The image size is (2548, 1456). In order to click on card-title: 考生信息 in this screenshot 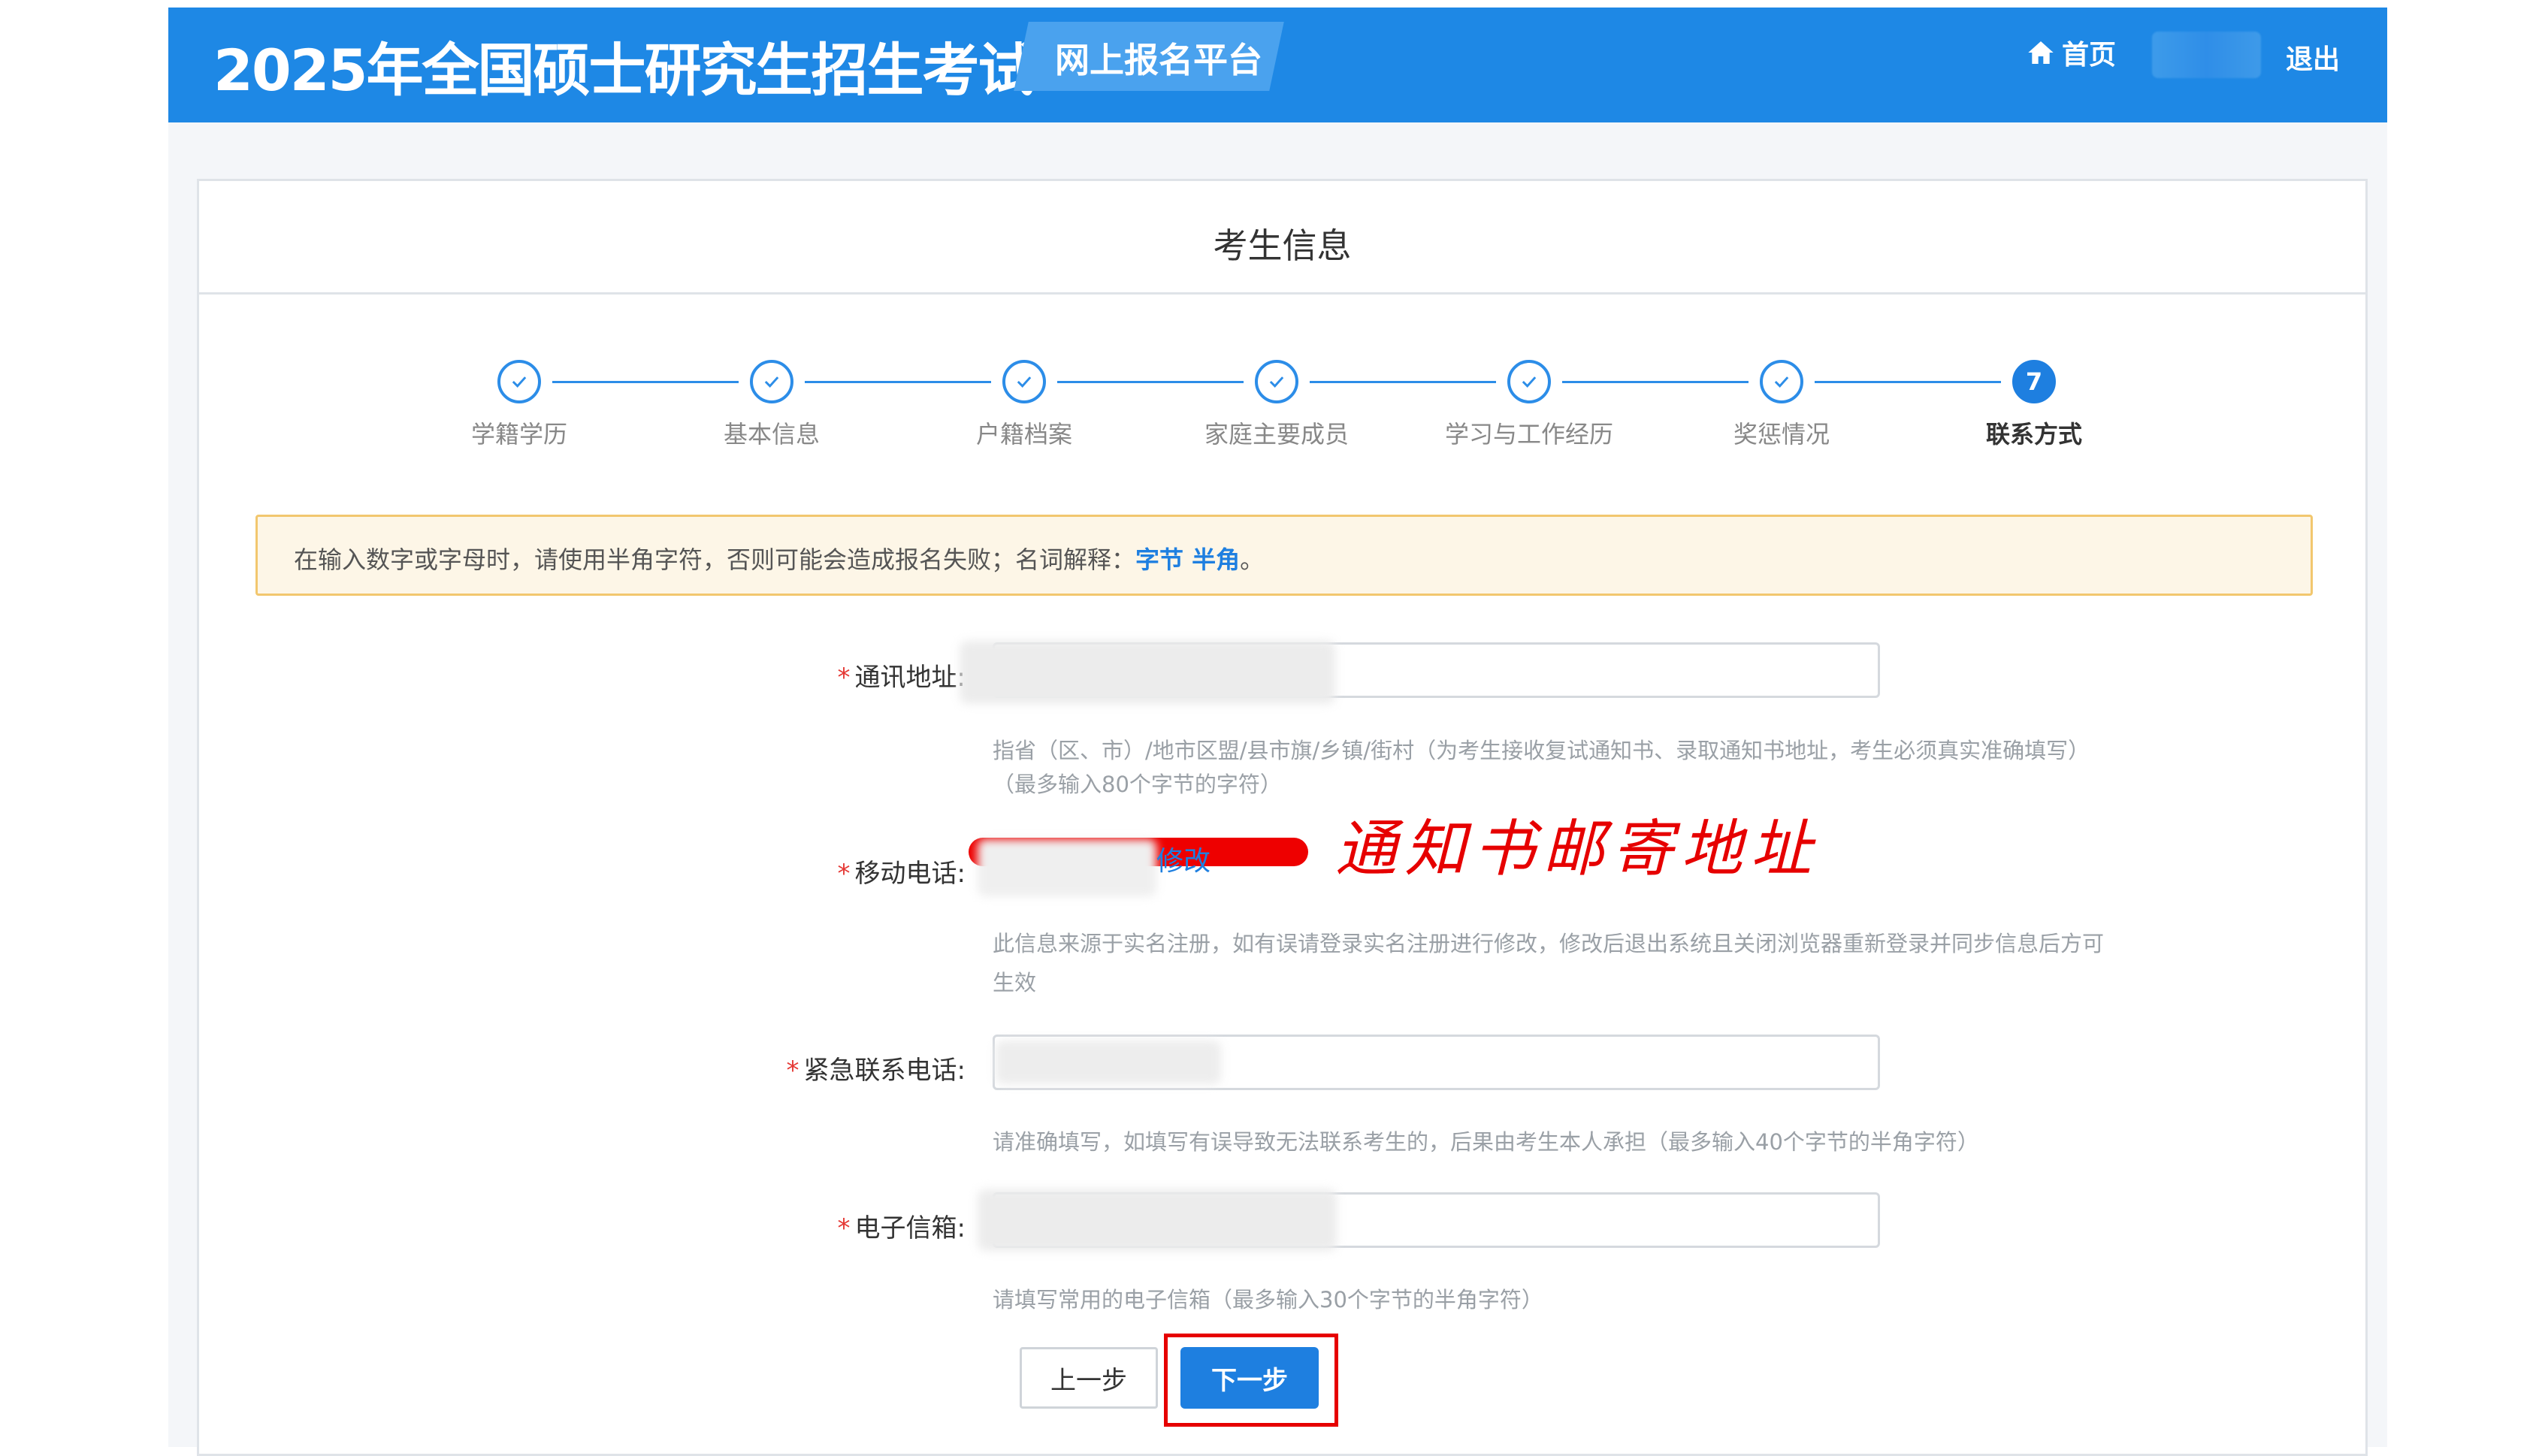, I will do `click(1283, 245)`.